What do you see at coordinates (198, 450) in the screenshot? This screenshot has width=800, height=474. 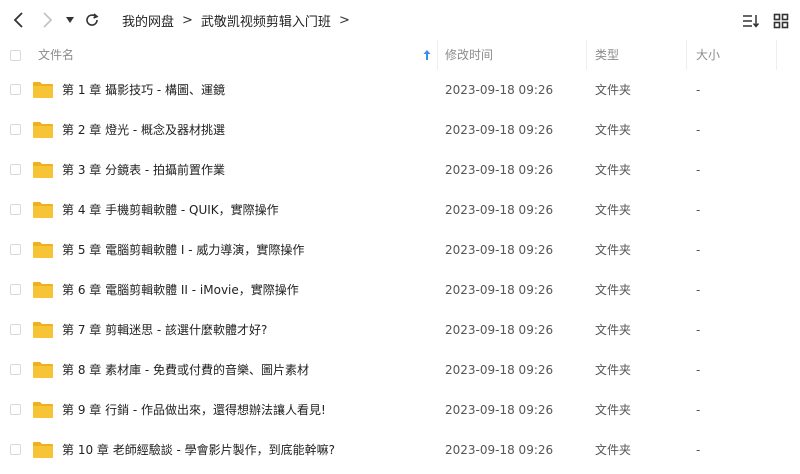 I see `file-name: 第 10 章 老師經驗談 - 學會影片製作，到底能幹嘛?` at bounding box center [198, 450].